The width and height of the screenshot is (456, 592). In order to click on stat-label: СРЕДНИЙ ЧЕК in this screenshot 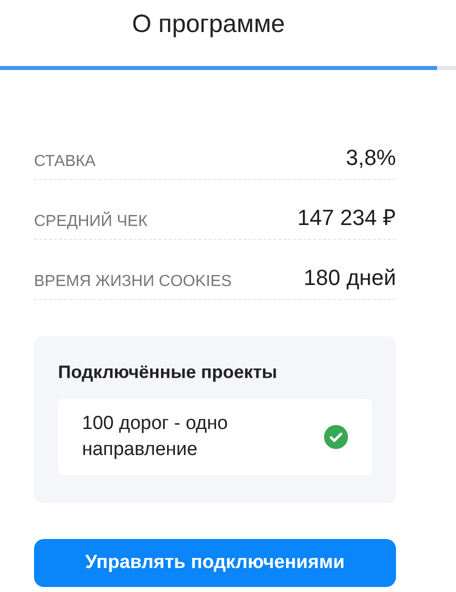, I will do `click(91, 222)`.